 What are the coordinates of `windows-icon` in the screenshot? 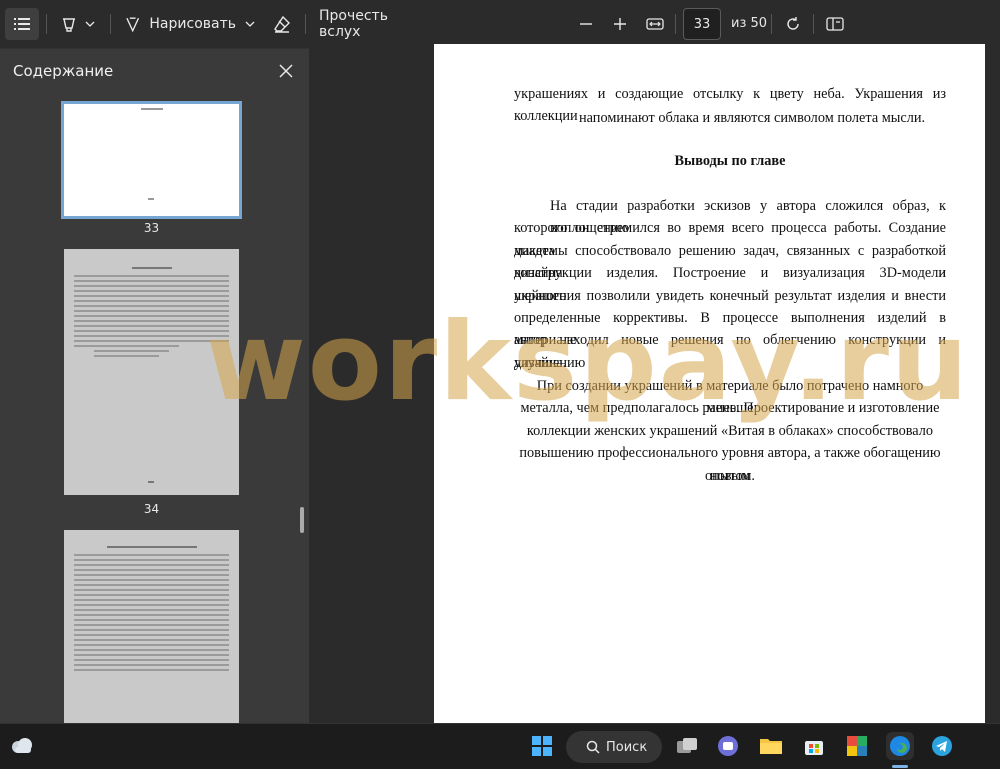 It's located at (542, 746).